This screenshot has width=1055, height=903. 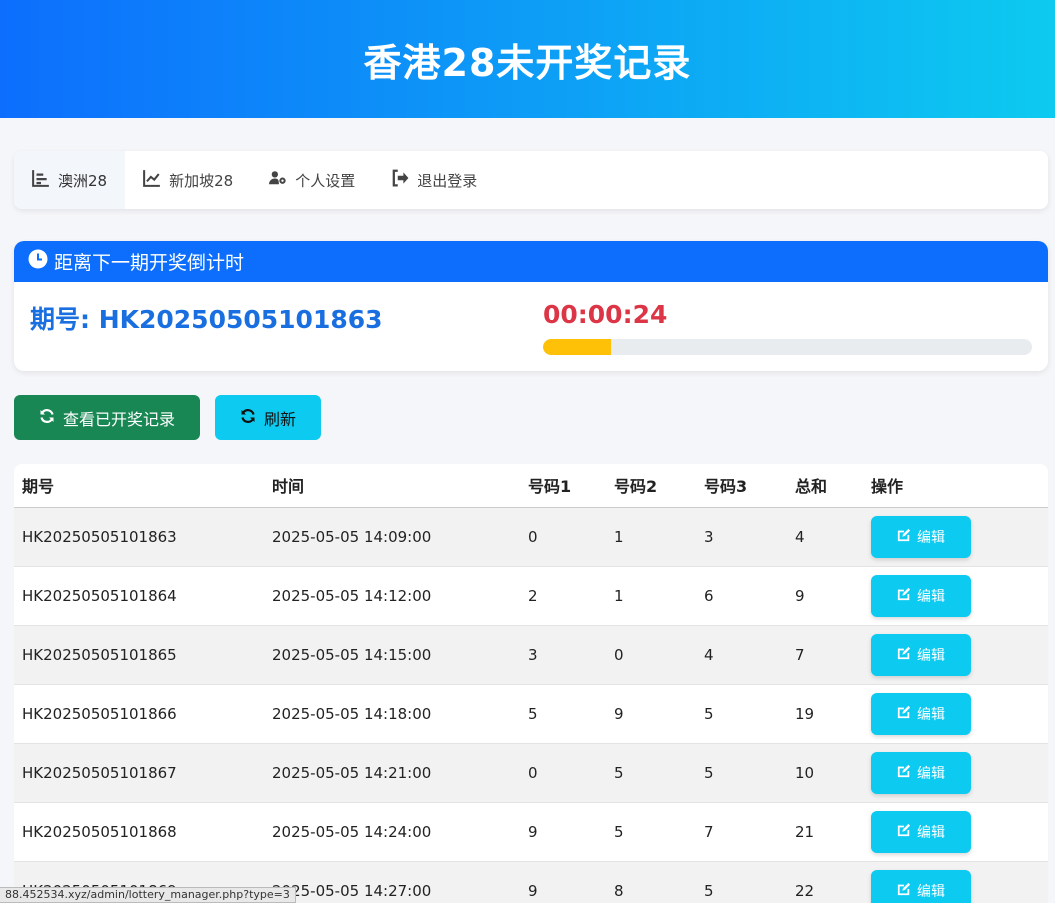 I want to click on cell-number3: 4, so click(x=741, y=655).